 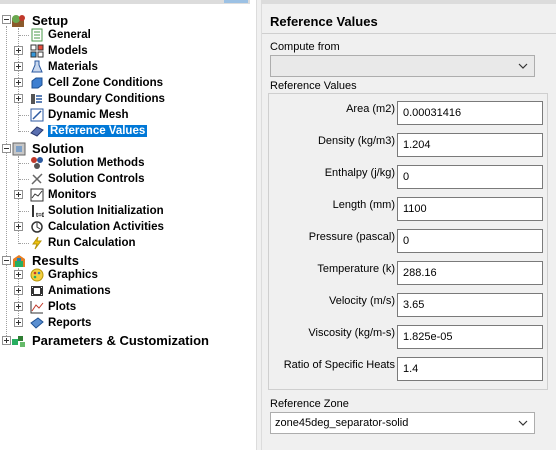 I want to click on expand-calculation-activities-toggle, so click(x=18, y=226).